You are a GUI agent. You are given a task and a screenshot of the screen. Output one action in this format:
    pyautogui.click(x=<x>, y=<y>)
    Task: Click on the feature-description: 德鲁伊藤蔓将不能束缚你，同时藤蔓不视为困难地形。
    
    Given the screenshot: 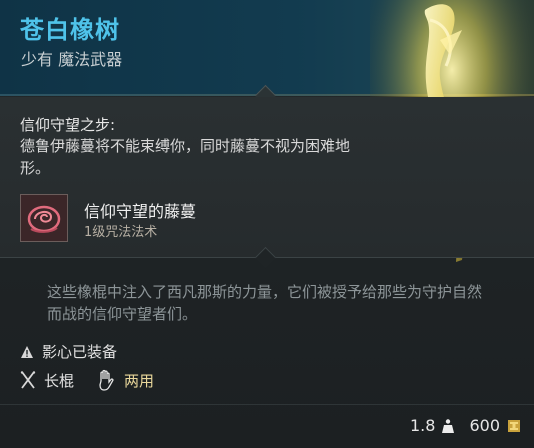 What is the action you would take?
    pyautogui.click(x=185, y=157)
    